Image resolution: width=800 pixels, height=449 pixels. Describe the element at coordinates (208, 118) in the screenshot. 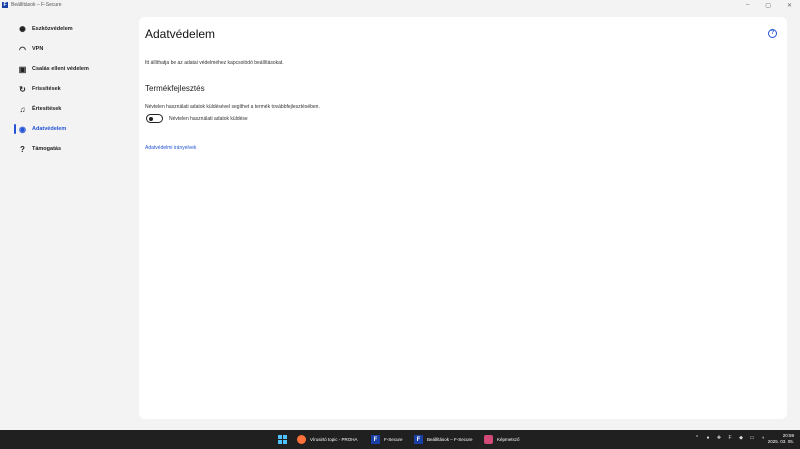

I see `usage-data-toggle-label: Névtelen használati adatok küldése` at that location.